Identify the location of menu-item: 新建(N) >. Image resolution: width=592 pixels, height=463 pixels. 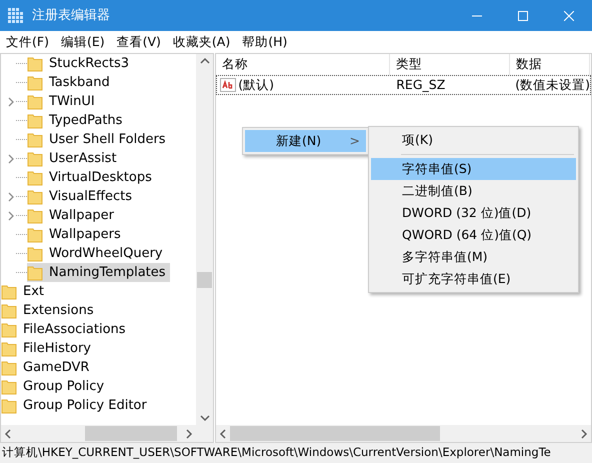
(305, 141).